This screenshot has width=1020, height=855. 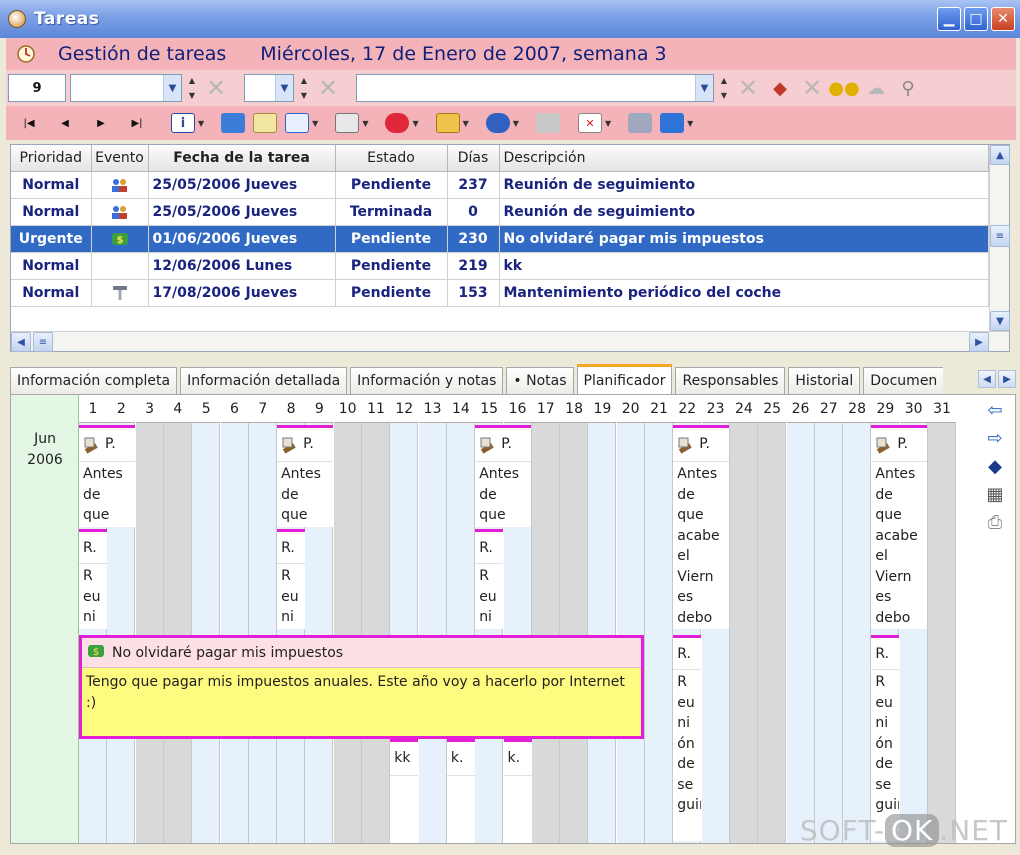 What do you see at coordinates (265, 123) in the screenshot?
I see `edit-button` at bounding box center [265, 123].